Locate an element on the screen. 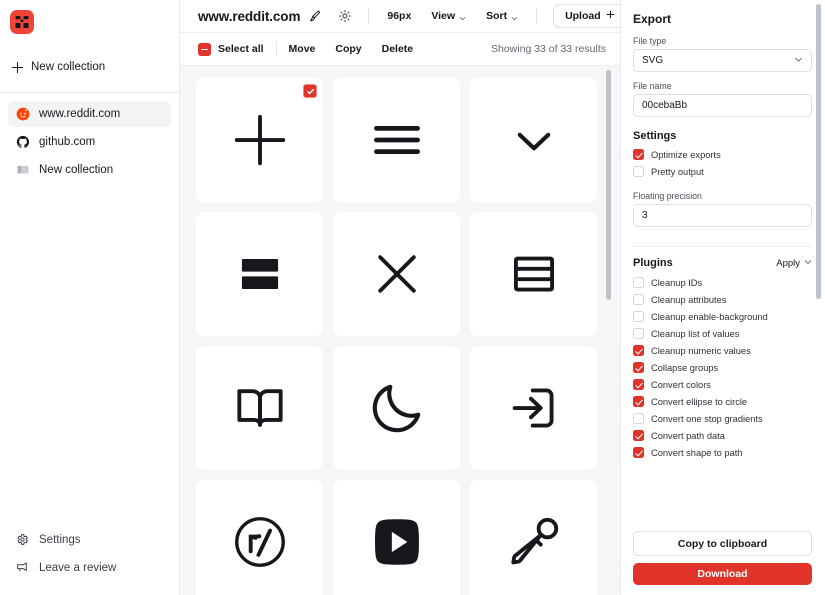 The image size is (825, 595). sort-dropdown: Sort is located at coordinates (502, 16).